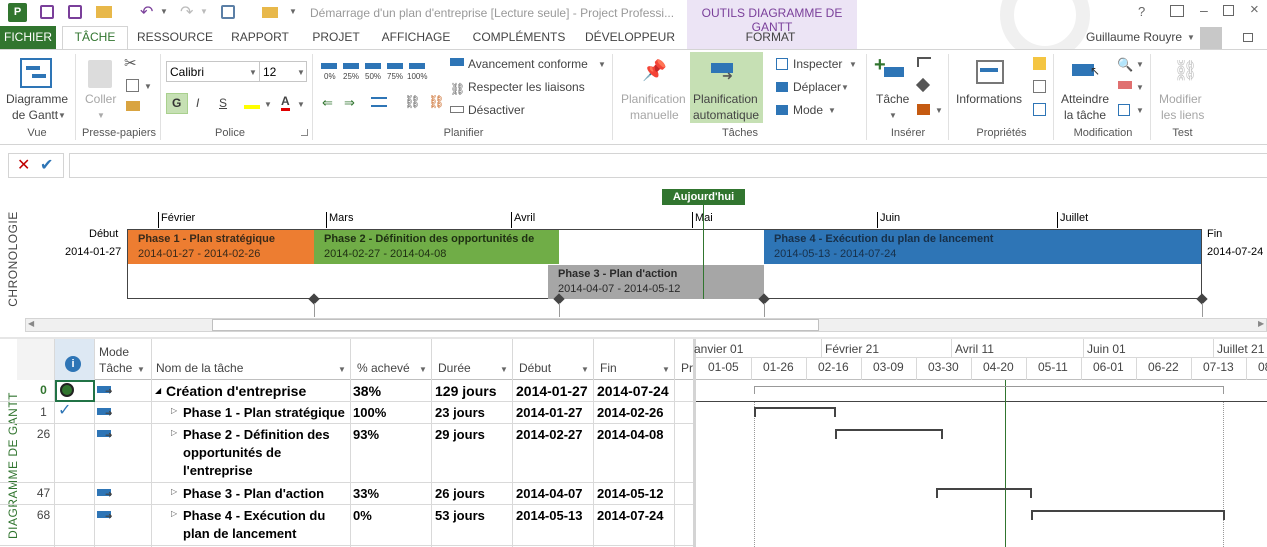  I want to click on tab-format: FORMAT, so click(770, 37).